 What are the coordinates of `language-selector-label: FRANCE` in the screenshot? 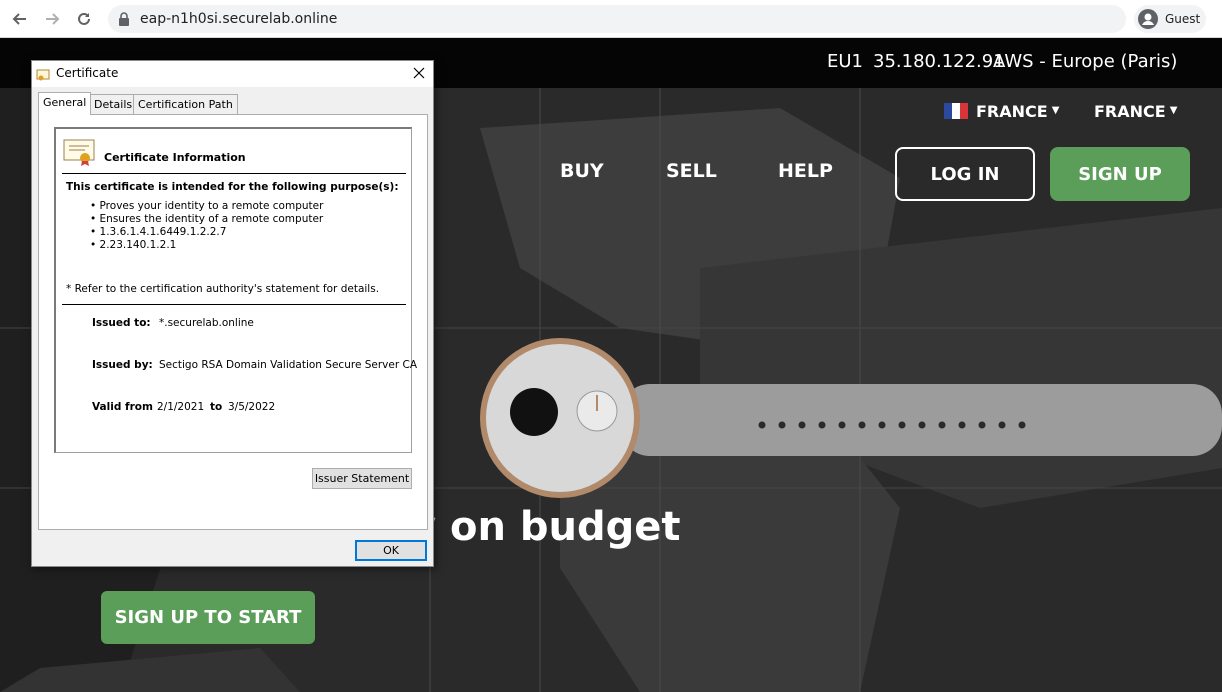 It's located at (1130, 111).